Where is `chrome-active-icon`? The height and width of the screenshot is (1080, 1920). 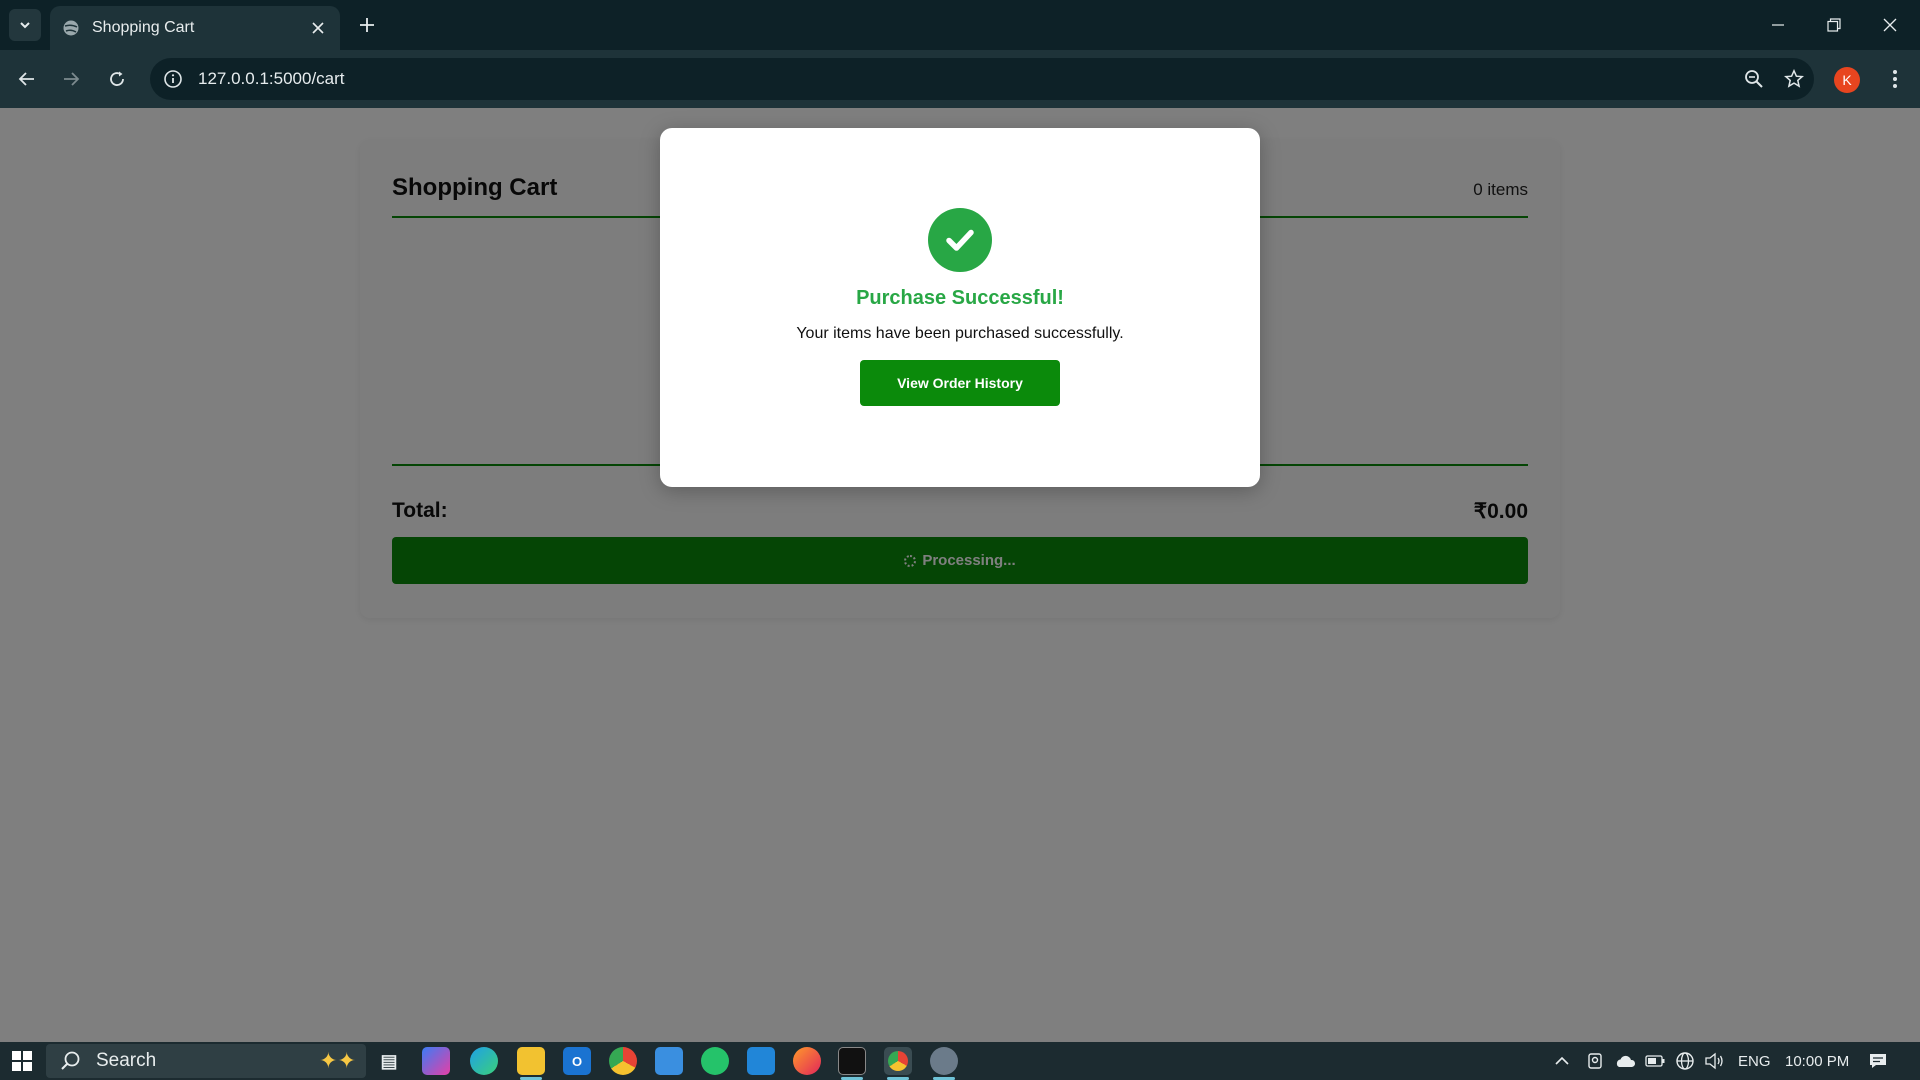
chrome-active-icon is located at coordinates (898, 1061).